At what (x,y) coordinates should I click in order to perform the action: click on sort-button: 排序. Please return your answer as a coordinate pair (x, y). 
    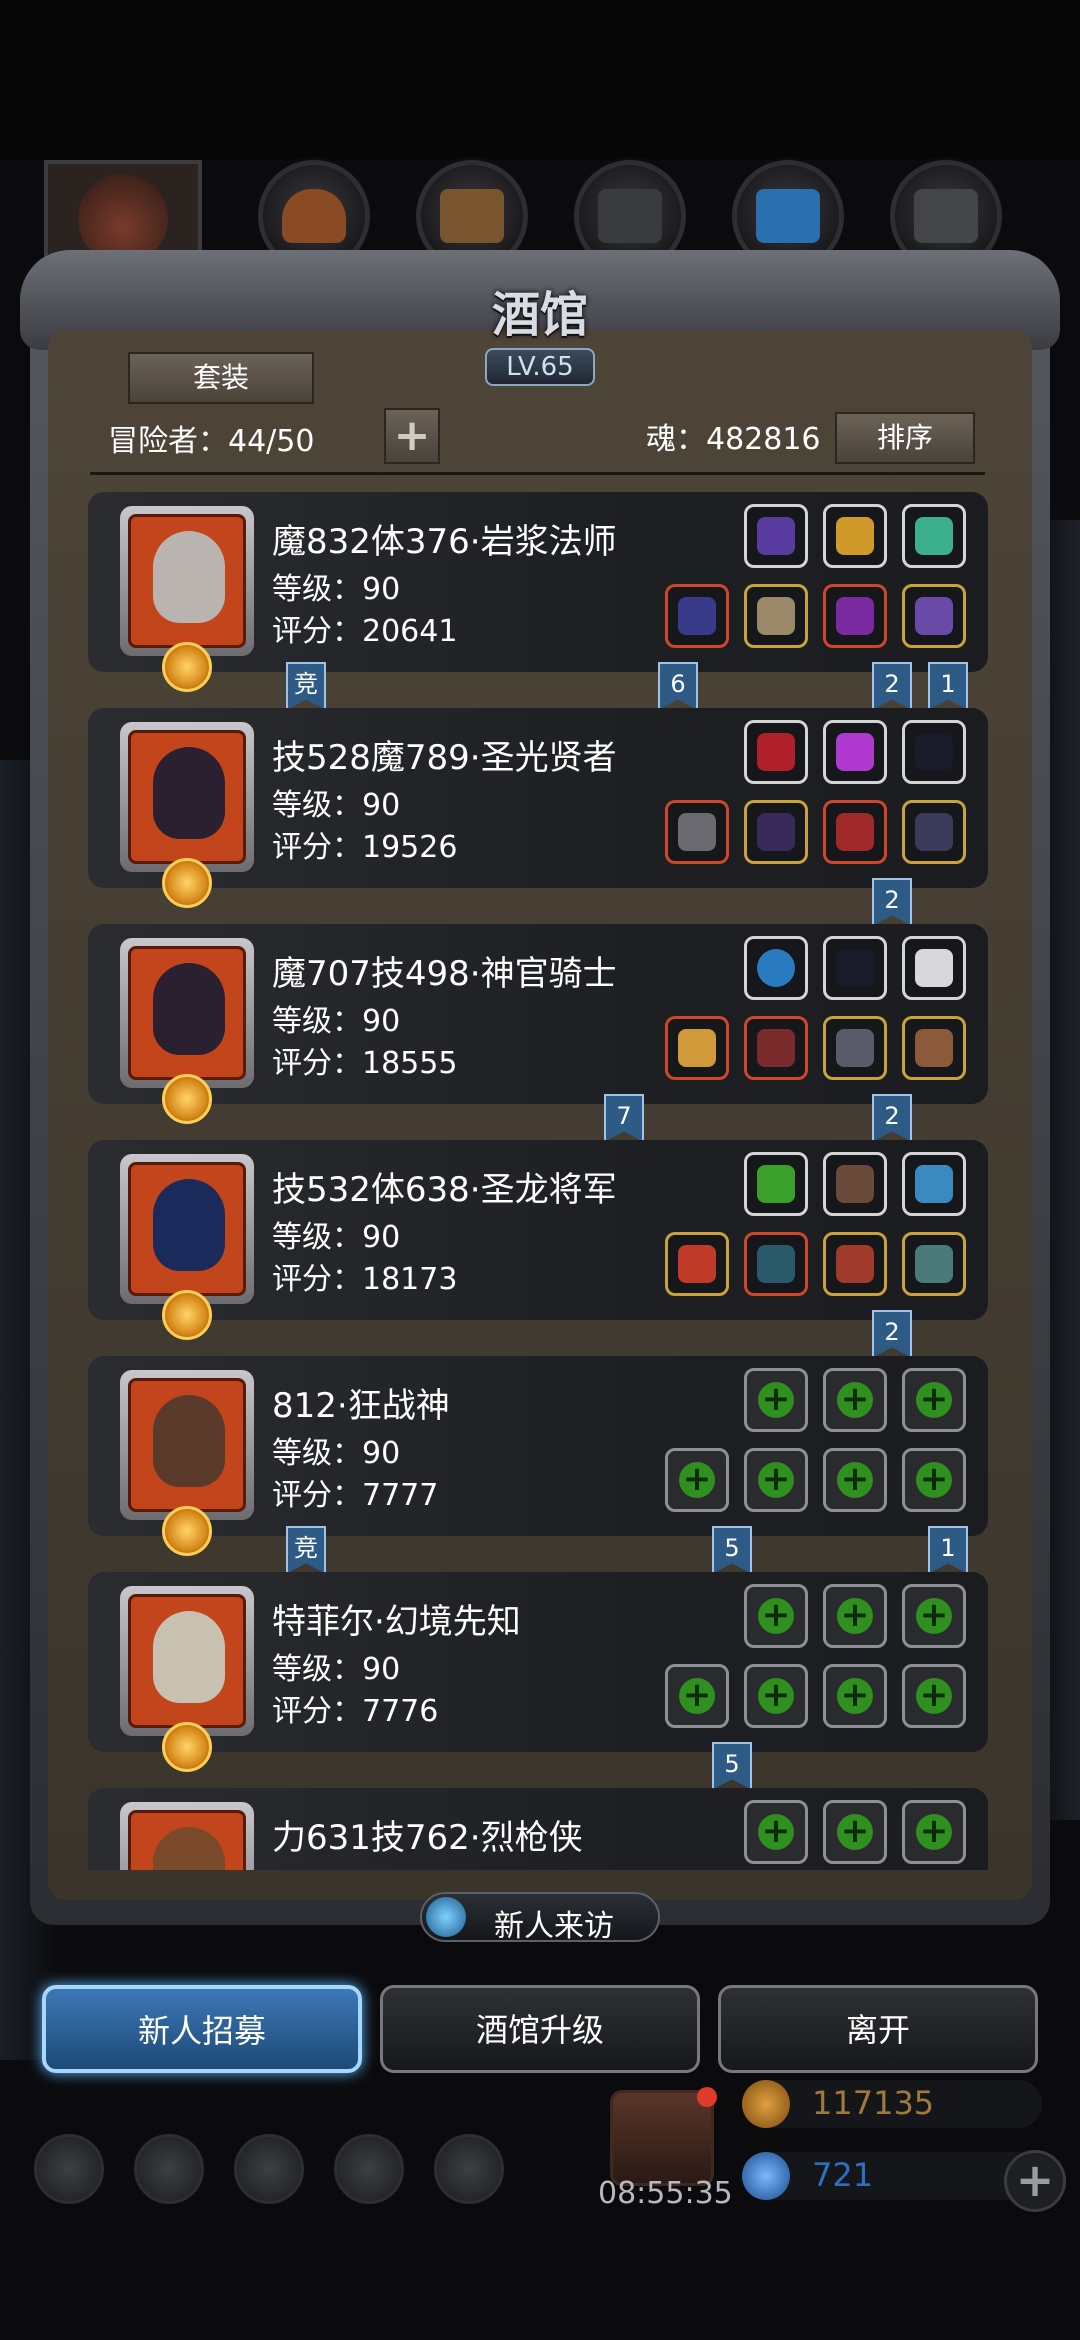
    Looking at the image, I should click on (905, 438).